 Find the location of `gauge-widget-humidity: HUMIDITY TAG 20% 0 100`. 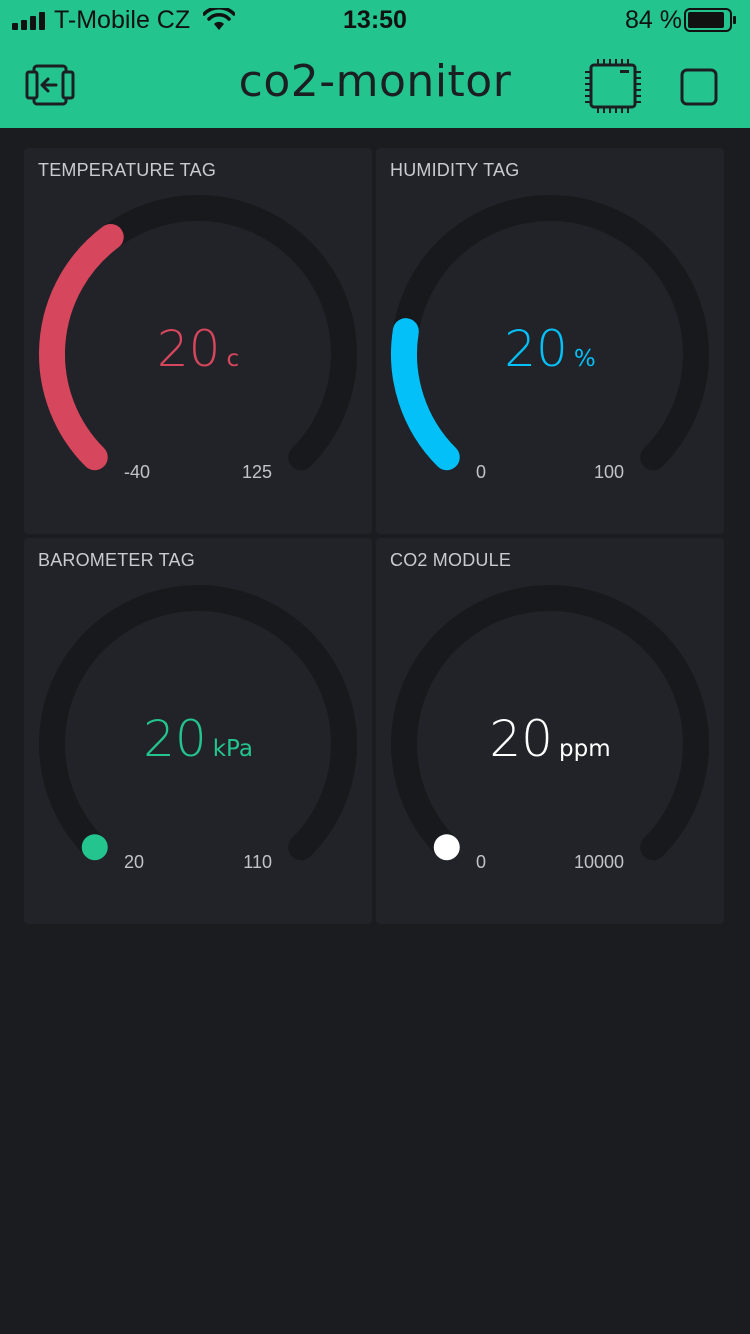

gauge-widget-humidity: HUMIDITY TAG 20% 0 100 is located at coordinates (550, 341).